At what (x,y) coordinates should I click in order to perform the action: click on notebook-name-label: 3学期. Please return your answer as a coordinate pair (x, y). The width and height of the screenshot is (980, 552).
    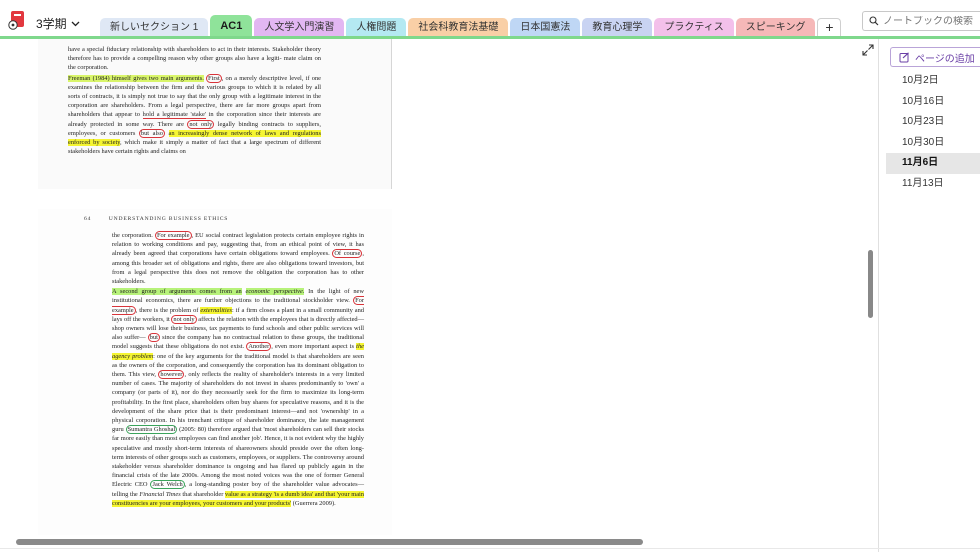
    Looking at the image, I should click on (51, 24).